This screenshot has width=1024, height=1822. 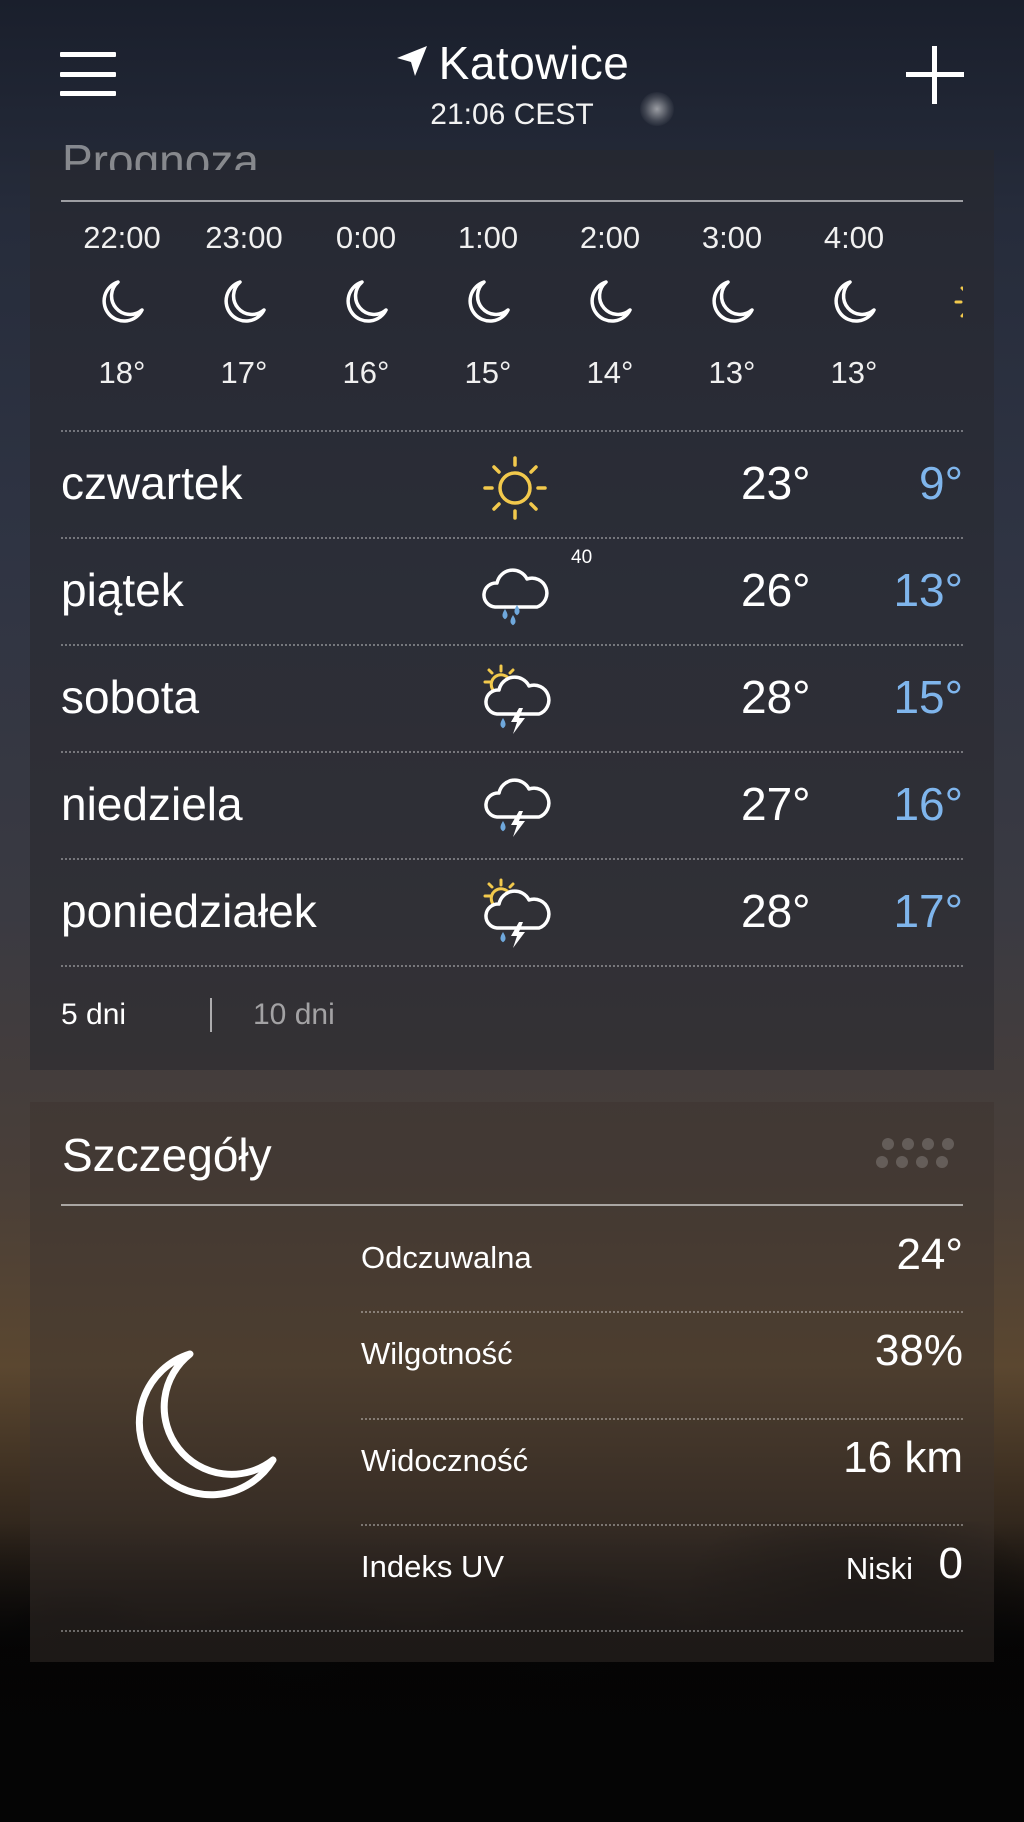 I want to click on hour-time: 5, so click(x=939, y=238).